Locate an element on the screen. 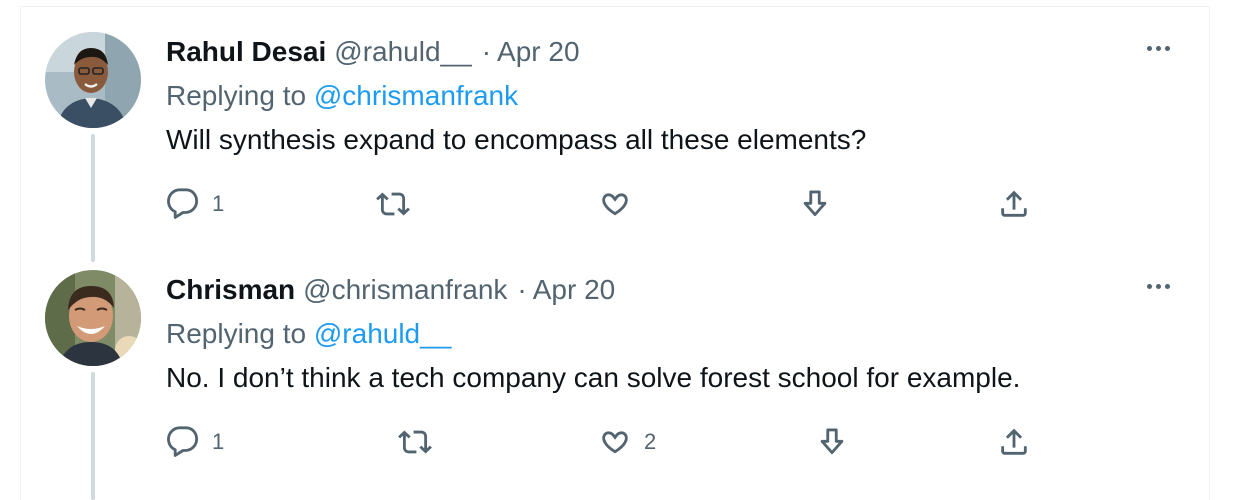 This screenshot has width=1236, height=500. like-button: 2 is located at coordinates (627, 442).